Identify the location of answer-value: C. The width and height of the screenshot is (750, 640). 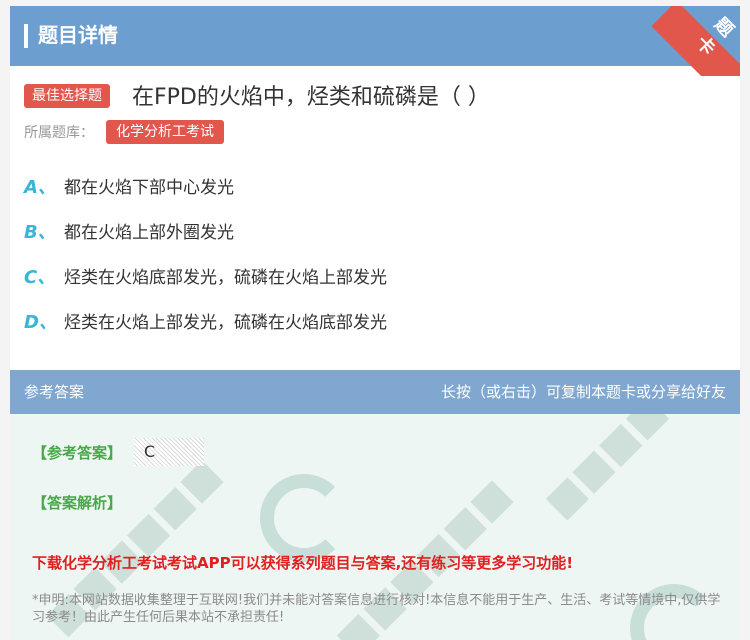
(169, 452).